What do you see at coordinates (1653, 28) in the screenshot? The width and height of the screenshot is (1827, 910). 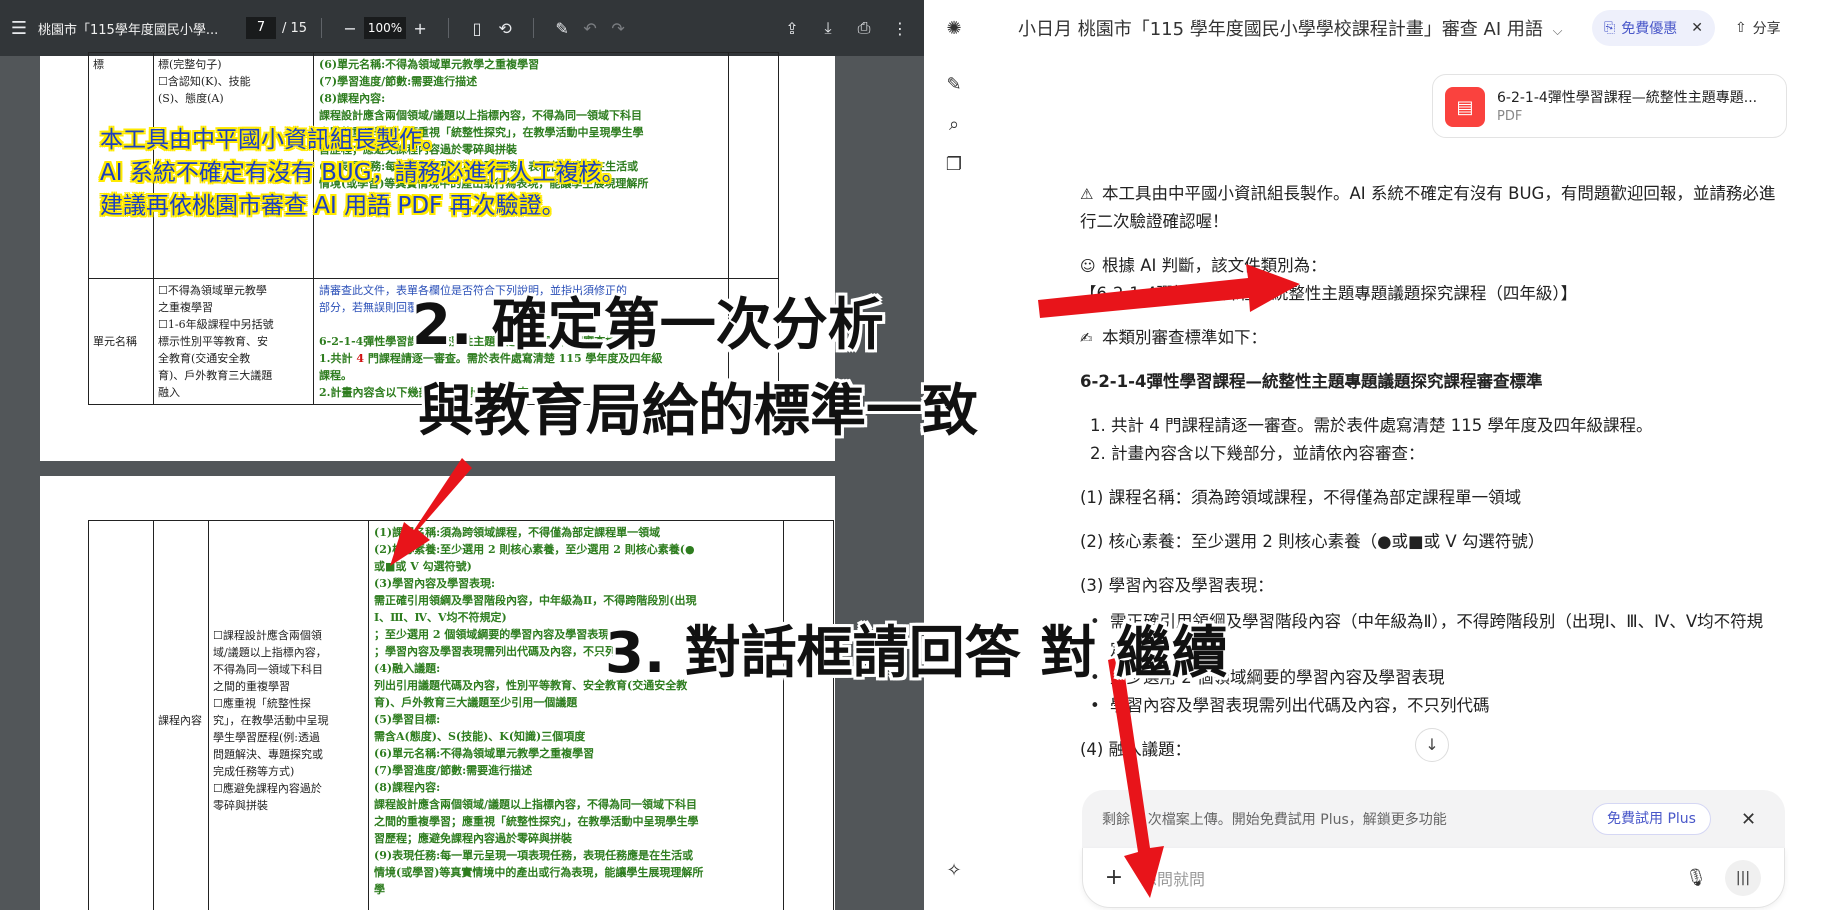 I see `free-offer-pill: ⎘ 免費優惠 ✕` at bounding box center [1653, 28].